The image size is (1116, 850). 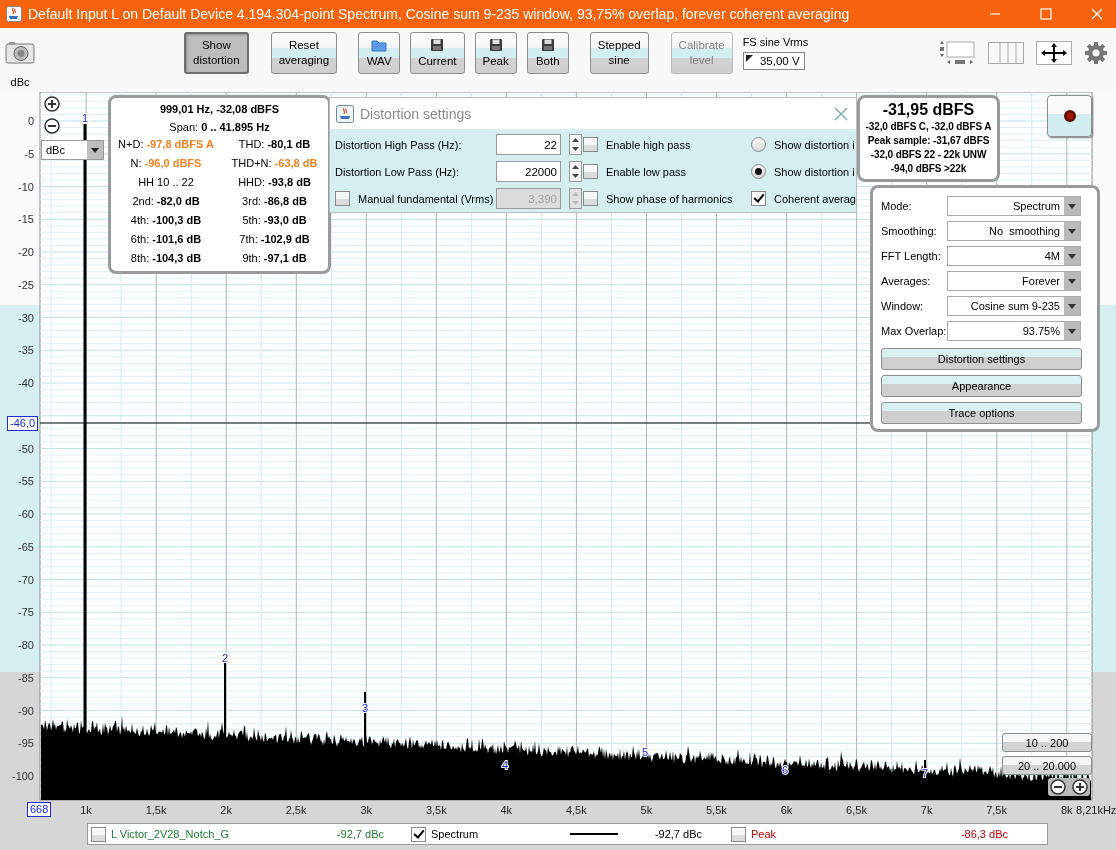 What do you see at coordinates (775, 42) in the screenshot?
I see `field-label: FS sine Vrms` at bounding box center [775, 42].